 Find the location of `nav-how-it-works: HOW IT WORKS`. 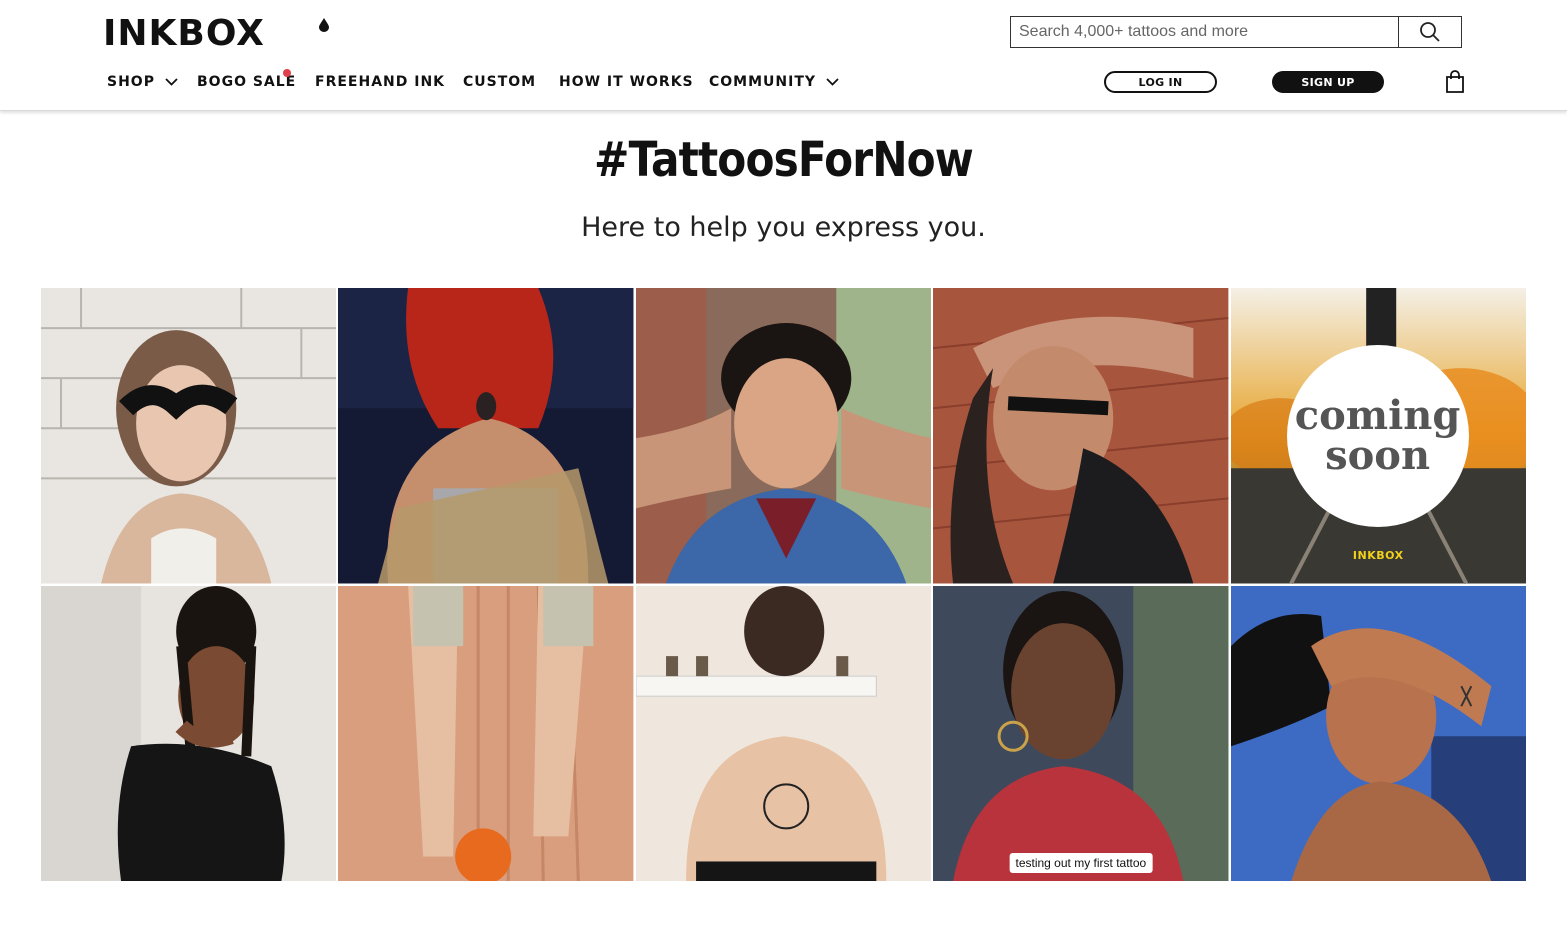

nav-how-it-works: HOW IT WORKS is located at coordinates (626, 82).